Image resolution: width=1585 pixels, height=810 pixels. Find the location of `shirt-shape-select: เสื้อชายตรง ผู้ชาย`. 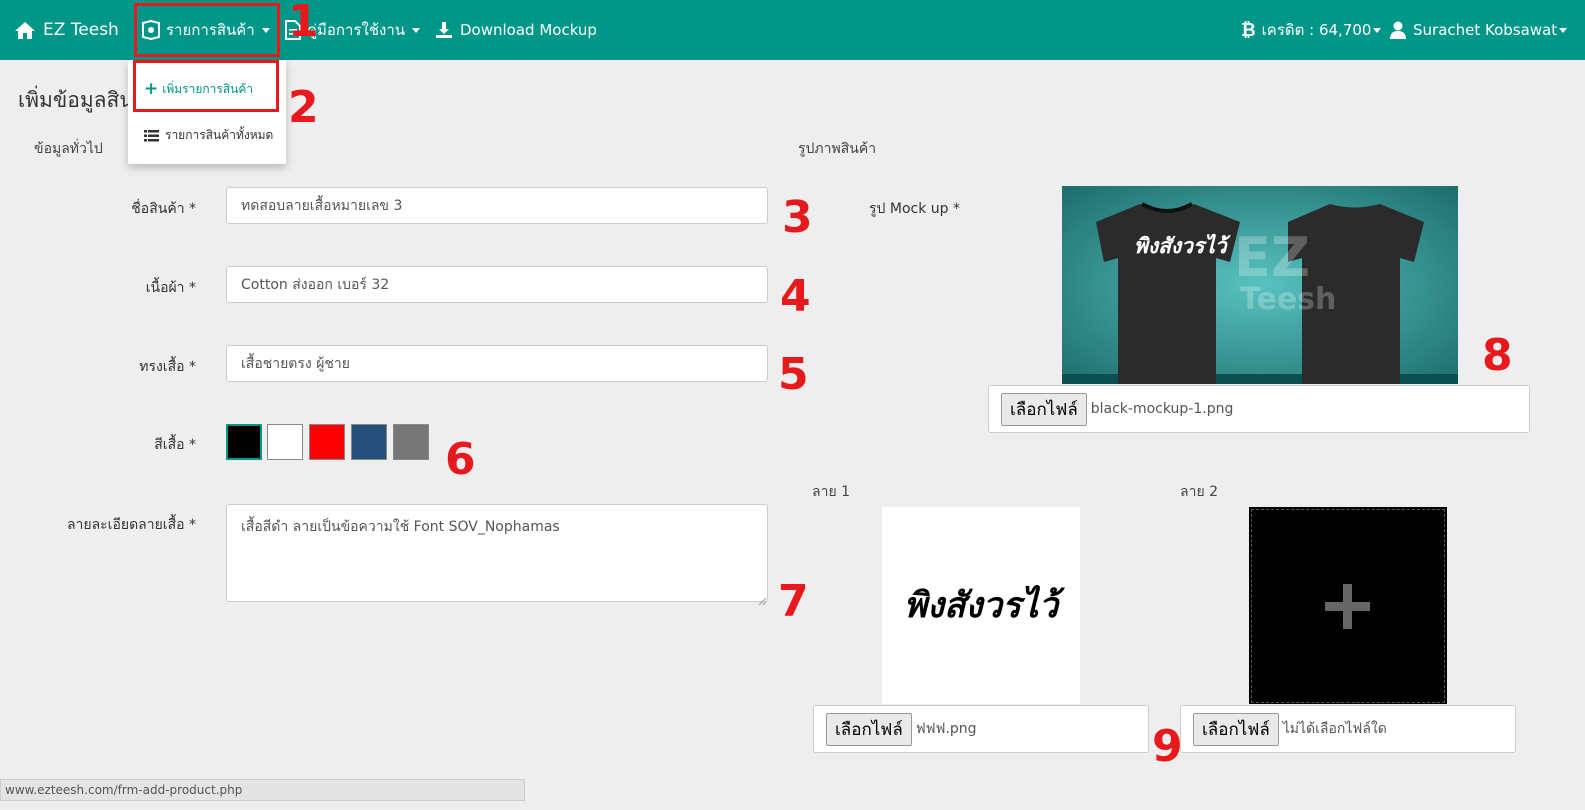

shirt-shape-select: เสื้อชายตรง ผู้ชาย is located at coordinates (497, 363).